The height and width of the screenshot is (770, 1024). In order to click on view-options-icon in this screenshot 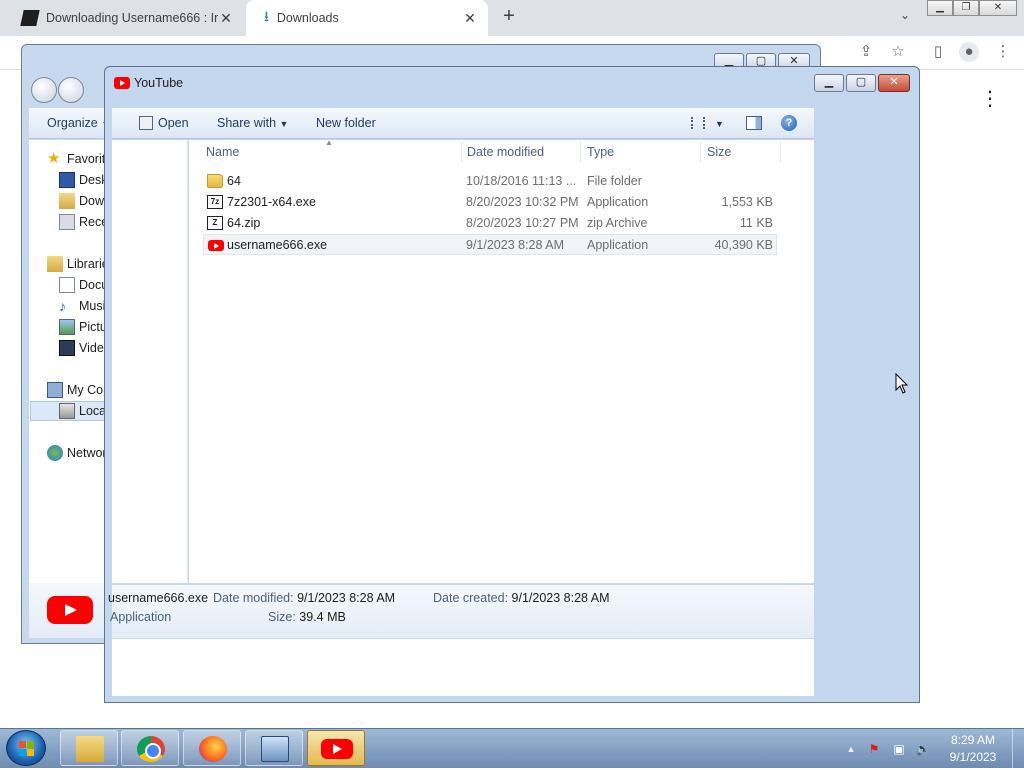, I will do `click(698, 123)`.